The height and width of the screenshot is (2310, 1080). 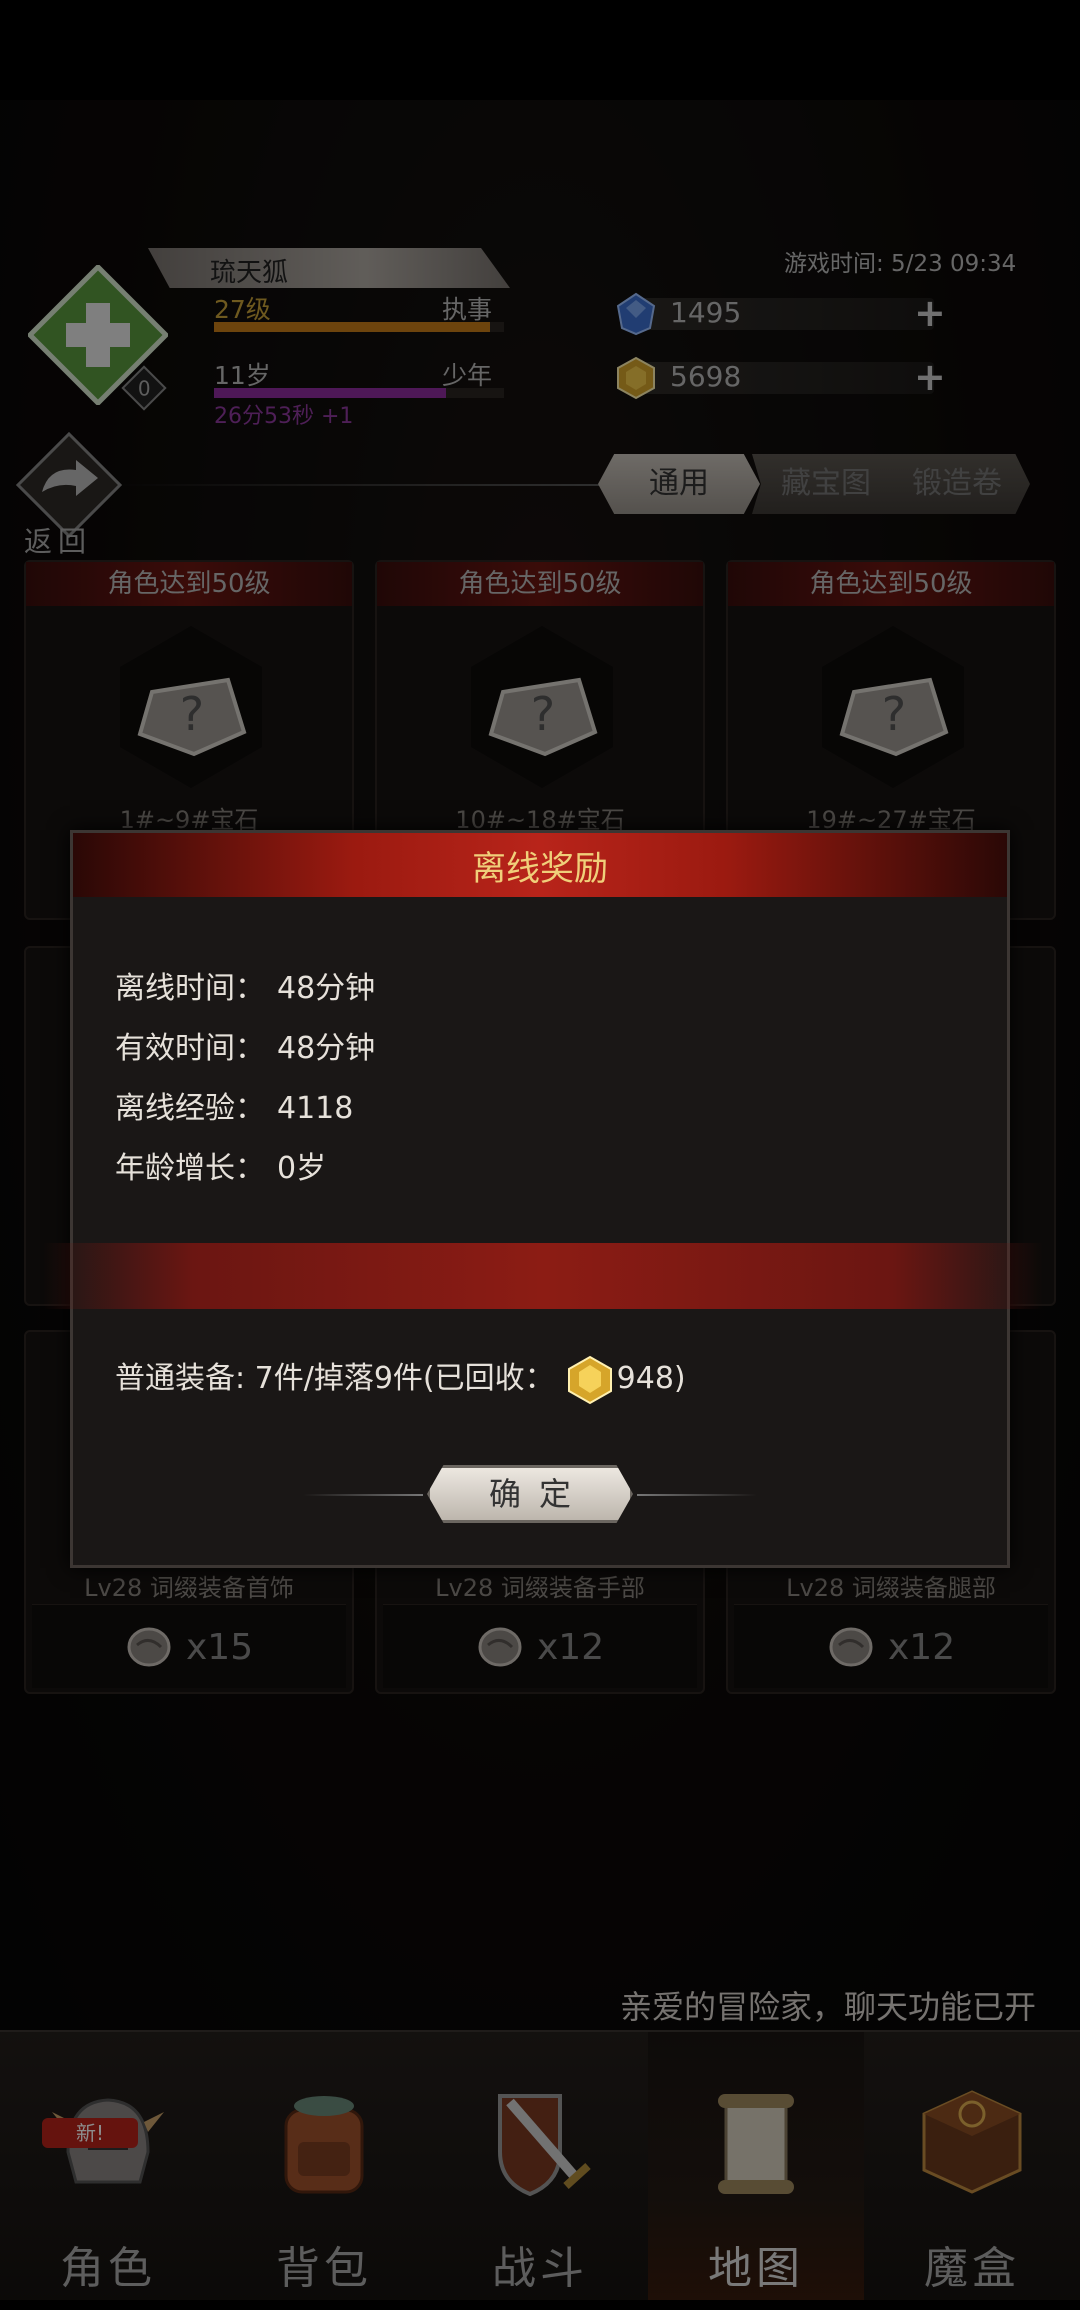 What do you see at coordinates (302, 1168) in the screenshot?
I see `row-value: 0岁` at bounding box center [302, 1168].